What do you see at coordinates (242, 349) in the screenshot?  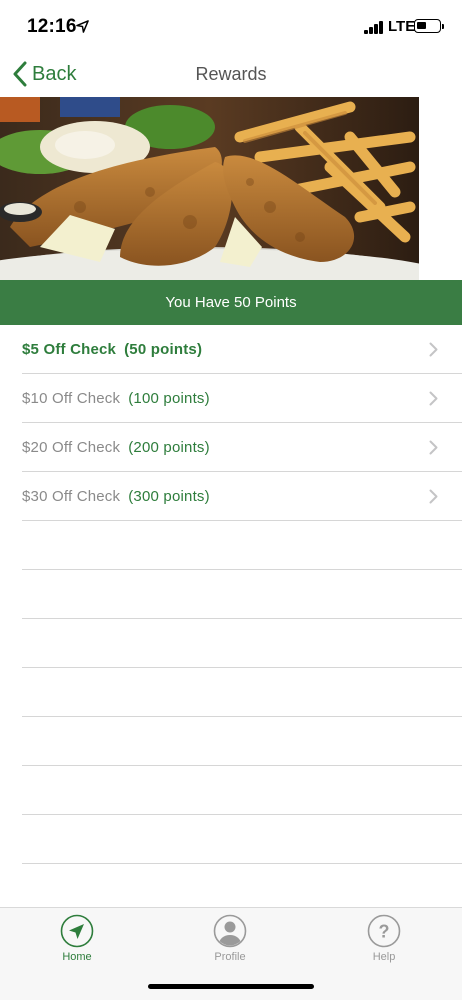 I see `reward-item-5-off: $5 Off Check (50 points)` at bounding box center [242, 349].